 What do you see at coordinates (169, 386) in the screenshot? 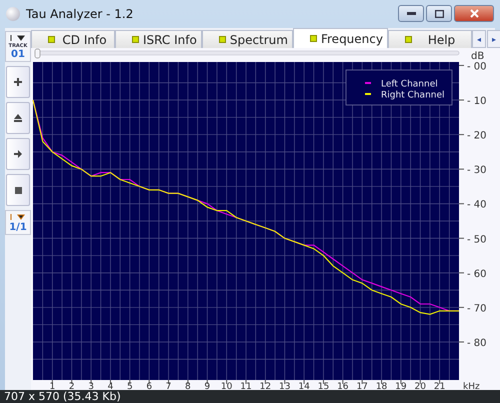
I see `tick-label: 7` at bounding box center [169, 386].